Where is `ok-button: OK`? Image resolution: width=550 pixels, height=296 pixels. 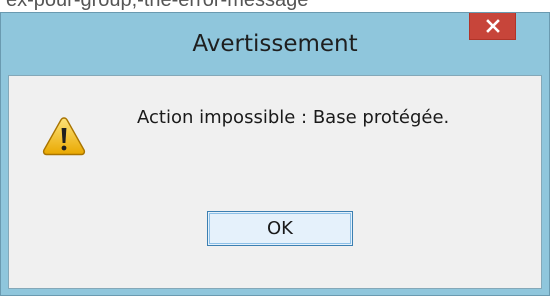
ok-button: OK is located at coordinates (280, 228).